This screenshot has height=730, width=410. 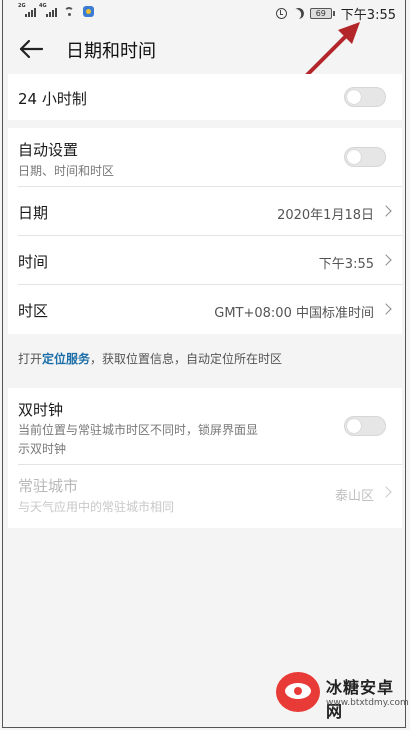 What do you see at coordinates (41, 410) in the screenshot?
I see `row-dual-clock-label: 双时钟` at bounding box center [41, 410].